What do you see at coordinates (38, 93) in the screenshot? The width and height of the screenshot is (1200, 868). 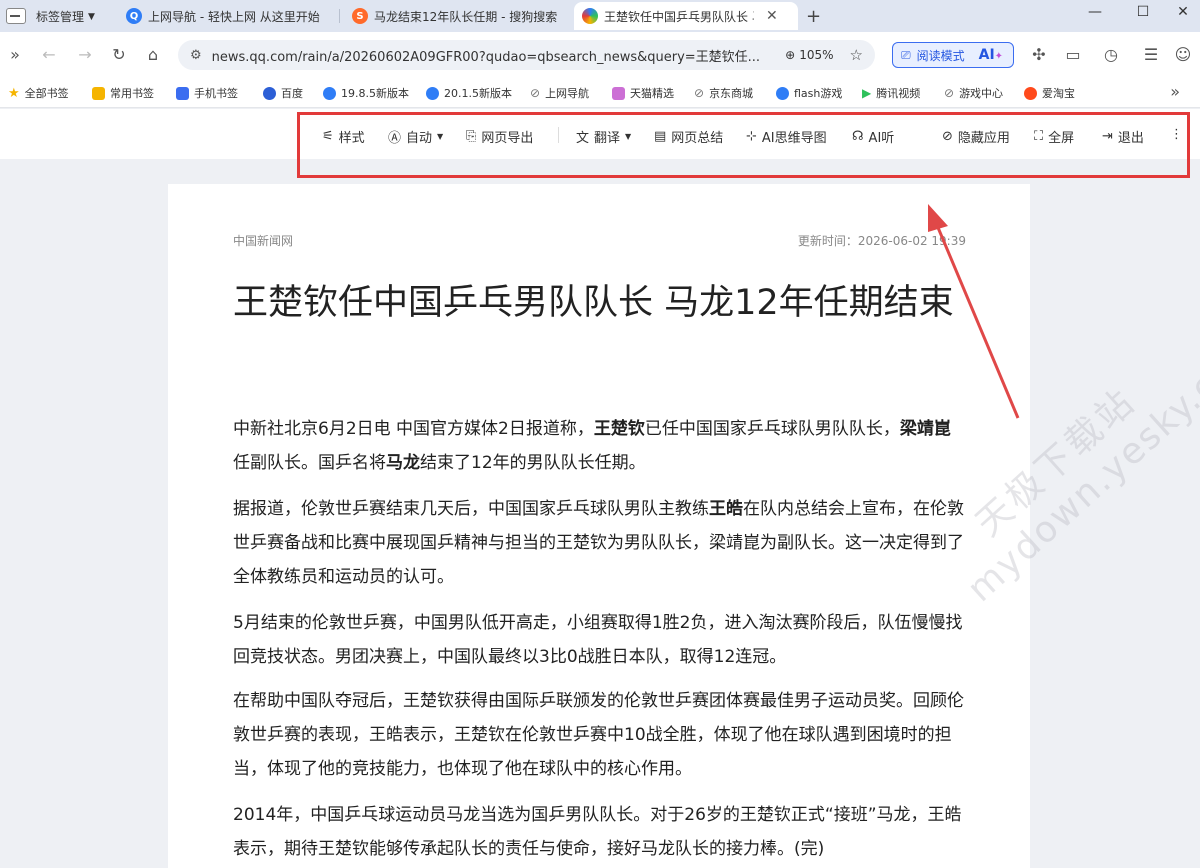 I see `bookmark-item: ★ 全部书签` at bounding box center [38, 93].